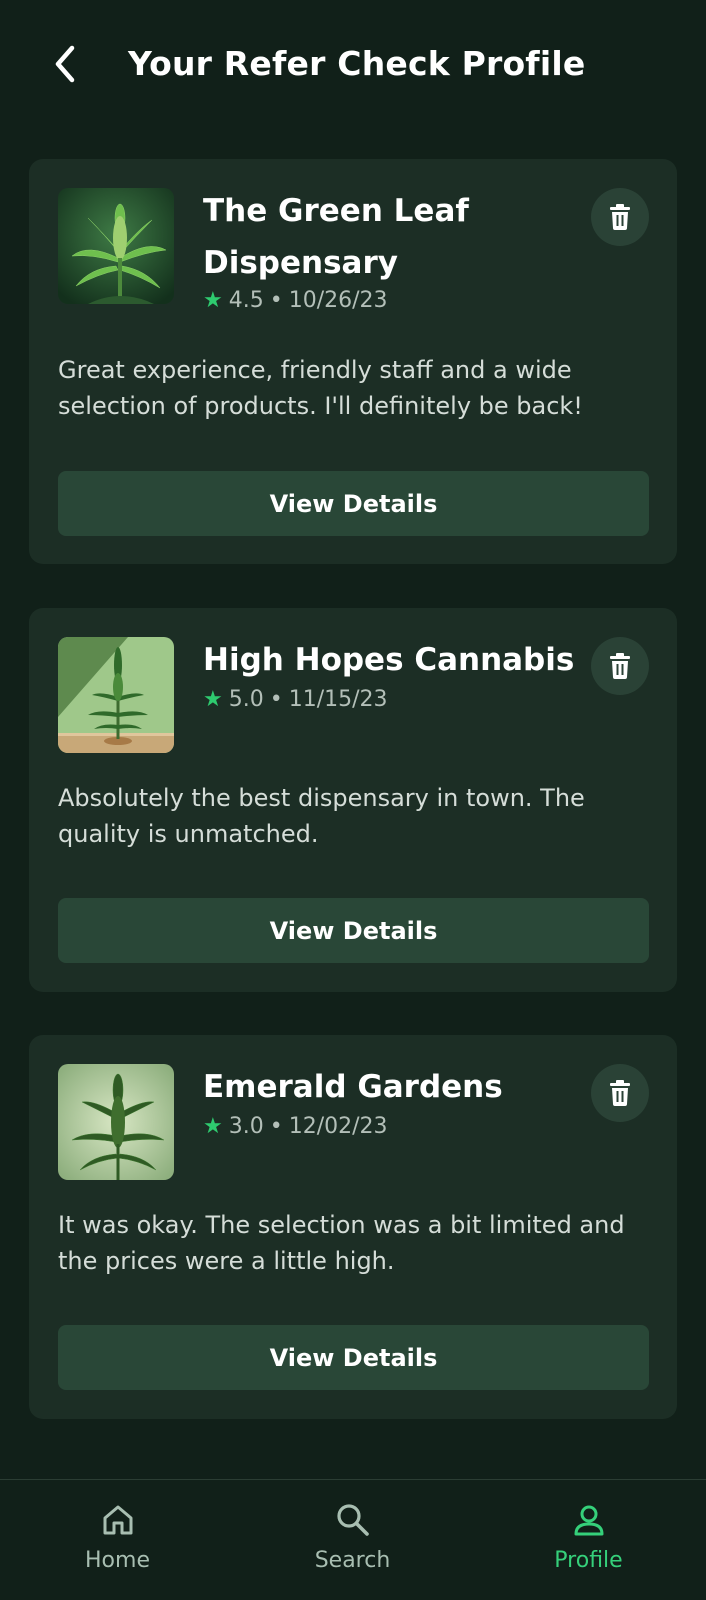 This screenshot has height=1600, width=706. I want to click on profile-icon, so click(588, 1520).